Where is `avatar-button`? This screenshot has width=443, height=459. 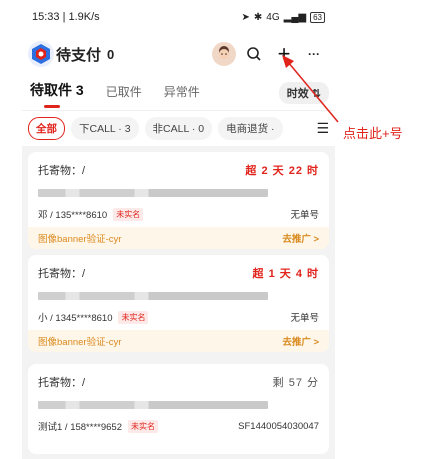 avatar-button is located at coordinates (224, 54).